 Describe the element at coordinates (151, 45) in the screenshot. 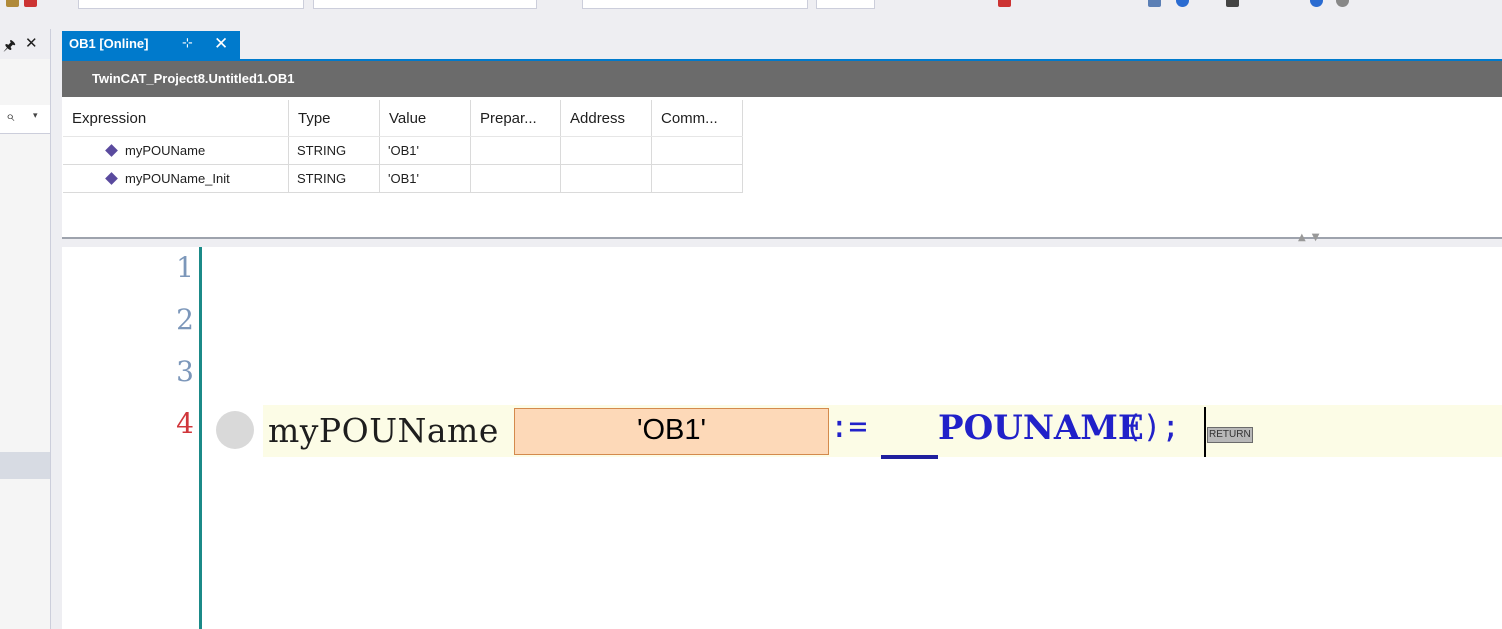

I see `tab-ob1-online: OB1 [Online] ⊹ ✕` at that location.